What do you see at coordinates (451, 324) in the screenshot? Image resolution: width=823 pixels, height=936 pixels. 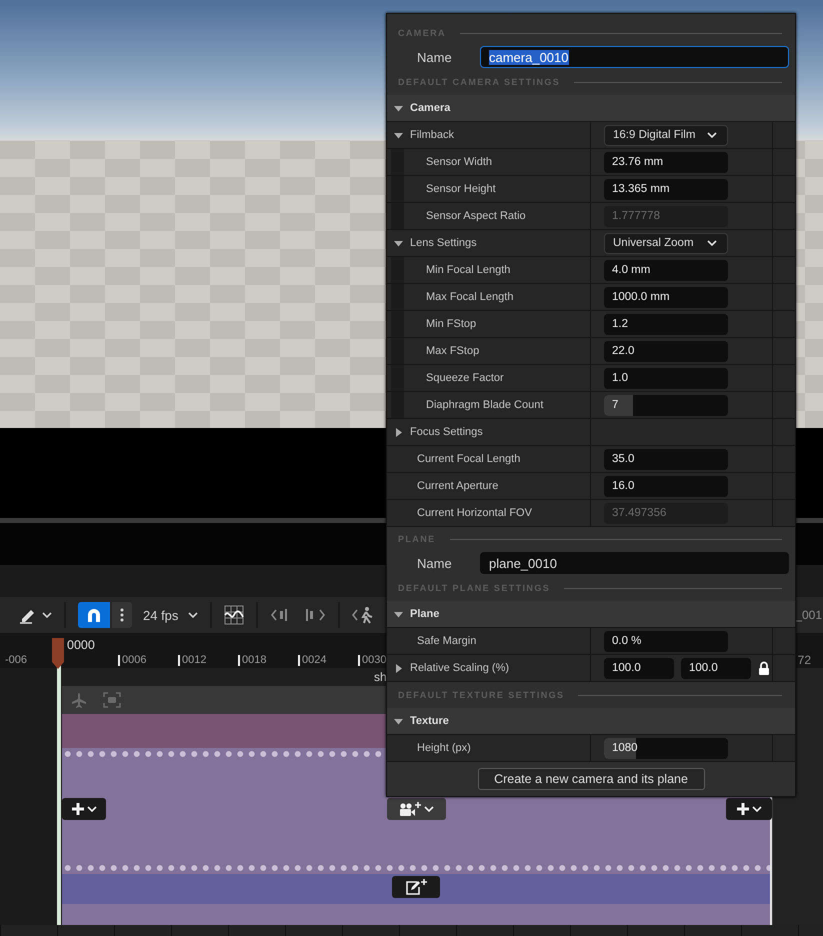 I see `property-label: Min FStop` at bounding box center [451, 324].